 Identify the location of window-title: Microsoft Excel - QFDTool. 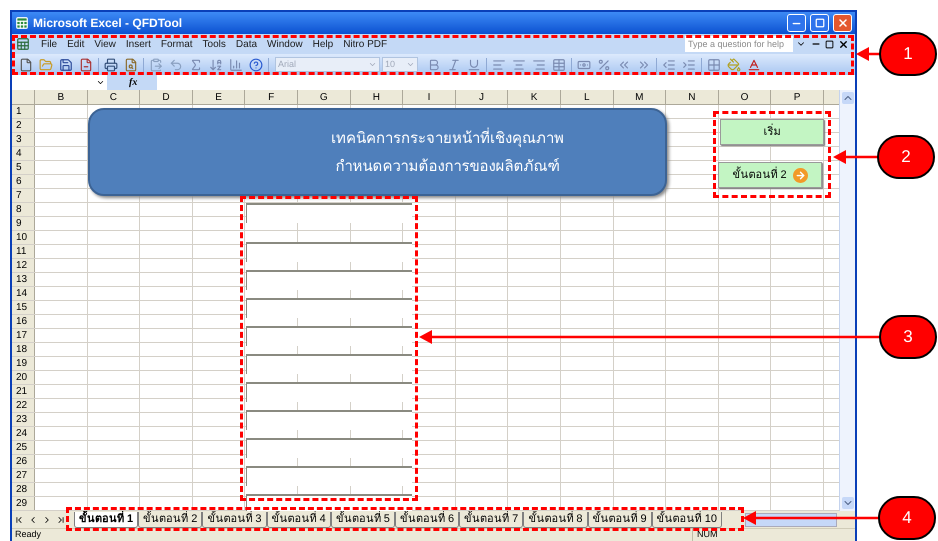
(108, 23).